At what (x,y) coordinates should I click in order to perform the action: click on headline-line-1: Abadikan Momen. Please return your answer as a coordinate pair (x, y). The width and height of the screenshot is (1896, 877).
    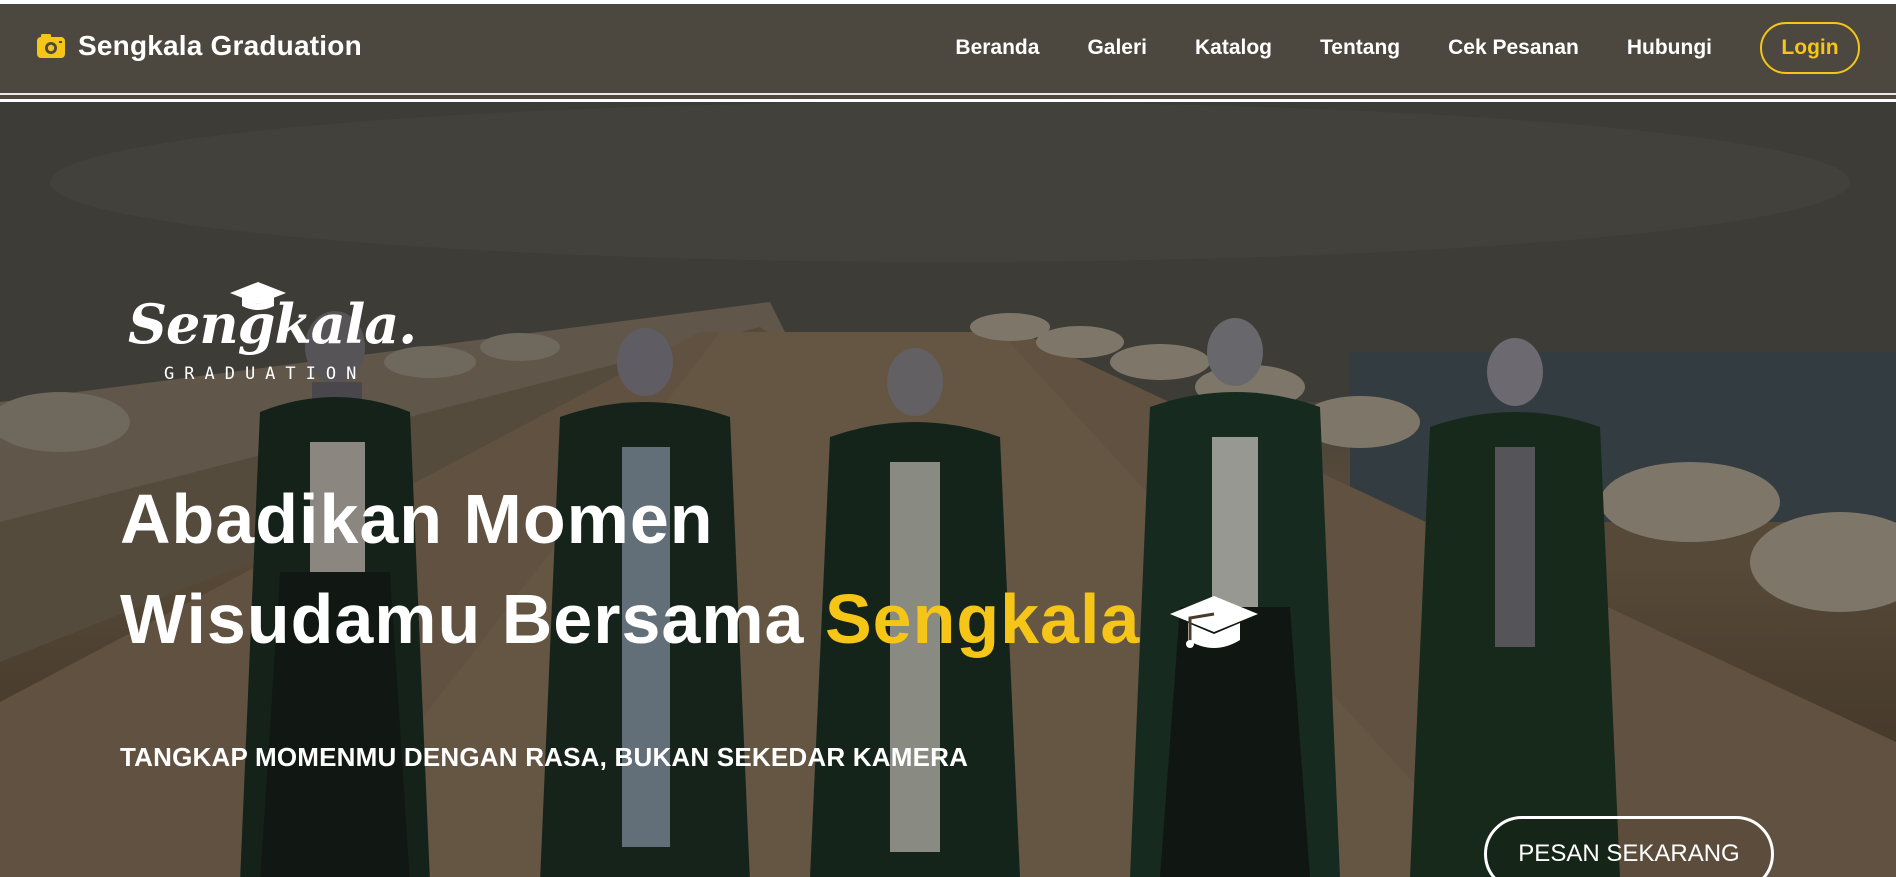
    Looking at the image, I should click on (417, 518).